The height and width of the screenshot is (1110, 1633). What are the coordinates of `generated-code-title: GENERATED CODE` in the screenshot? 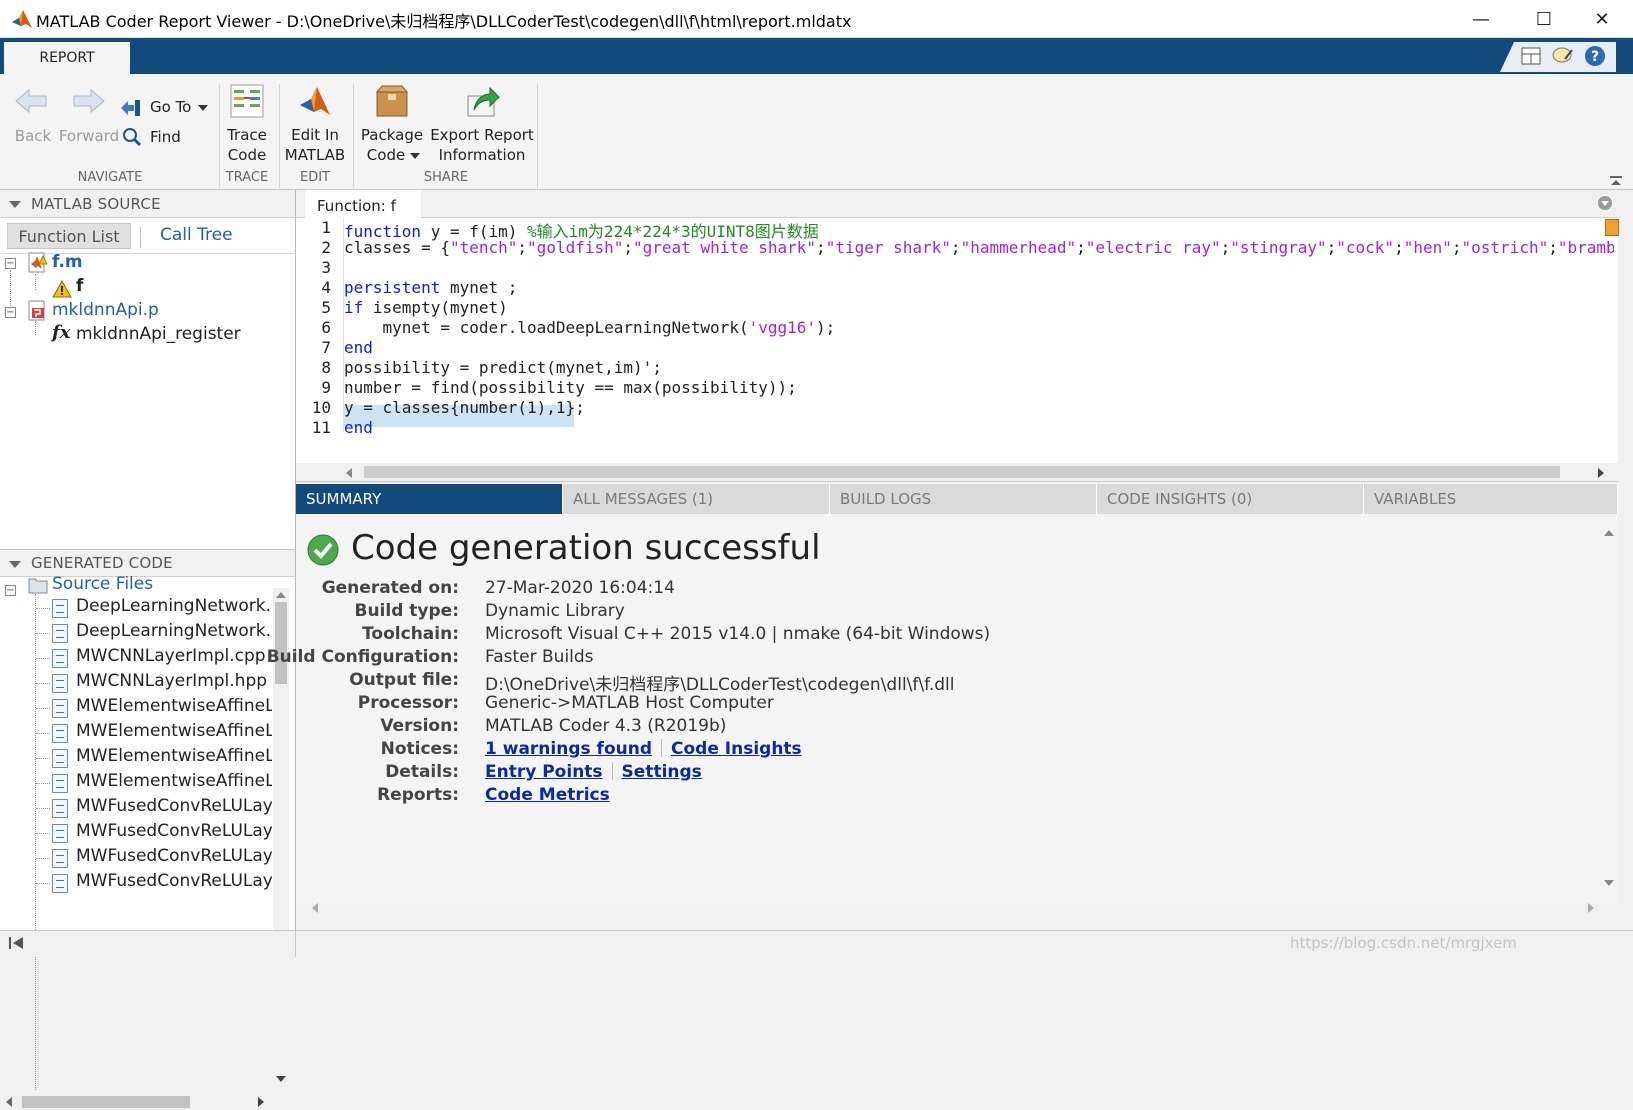 It's located at (102, 563).